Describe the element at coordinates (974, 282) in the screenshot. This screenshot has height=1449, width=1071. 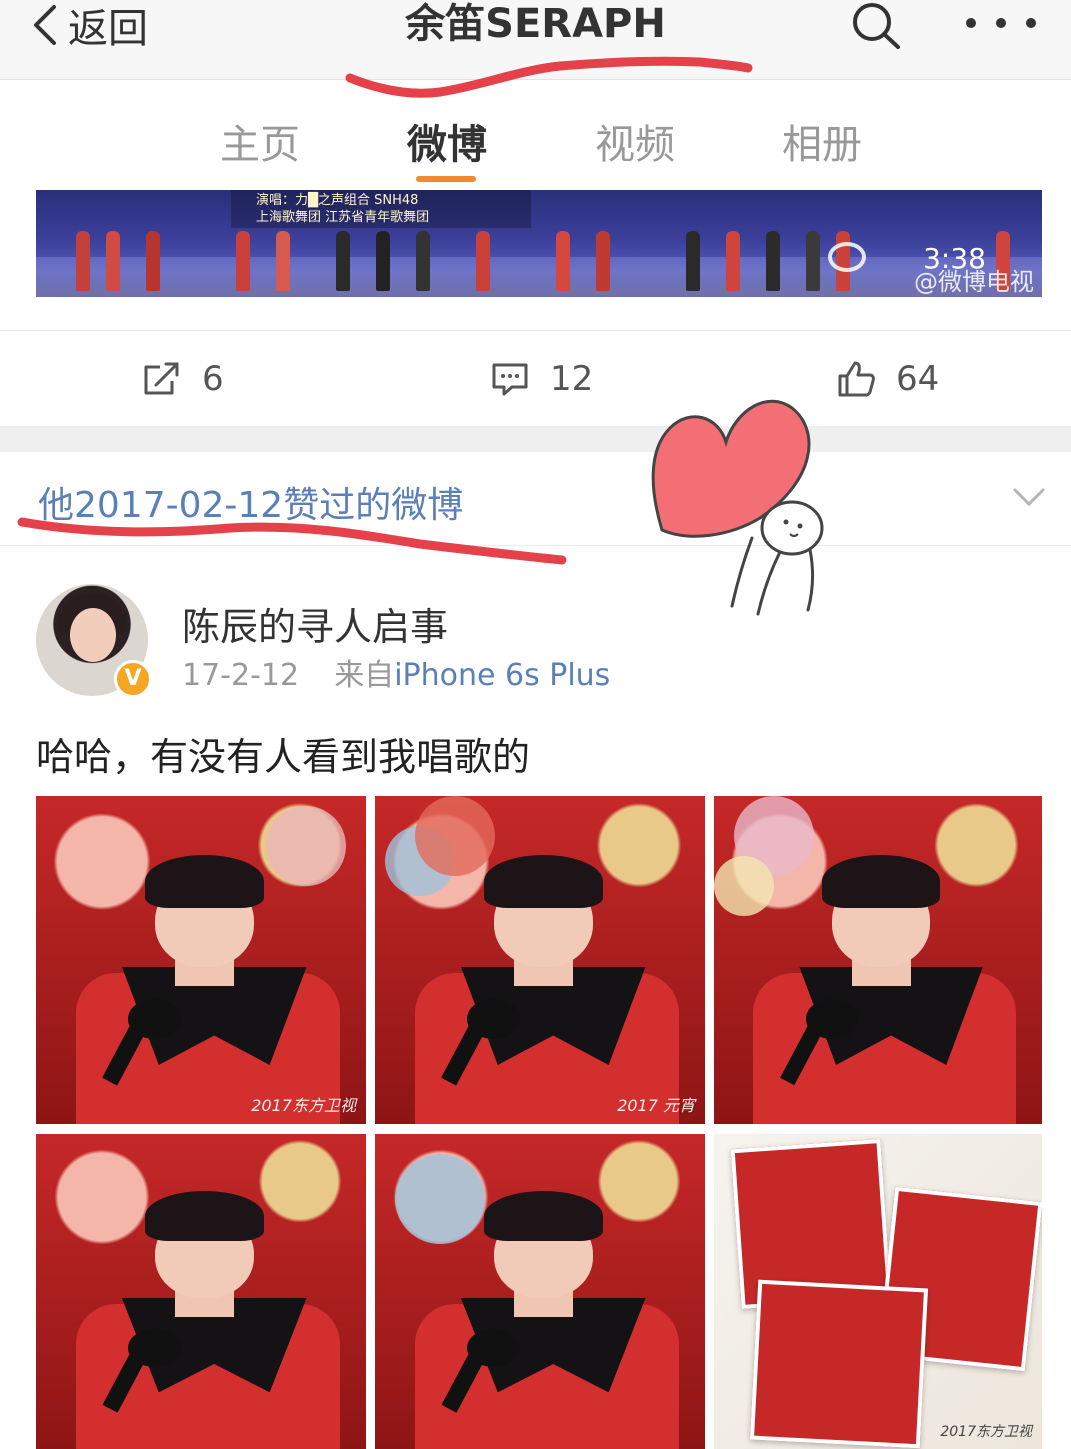
I see `video-watermark: @微博电视` at that location.